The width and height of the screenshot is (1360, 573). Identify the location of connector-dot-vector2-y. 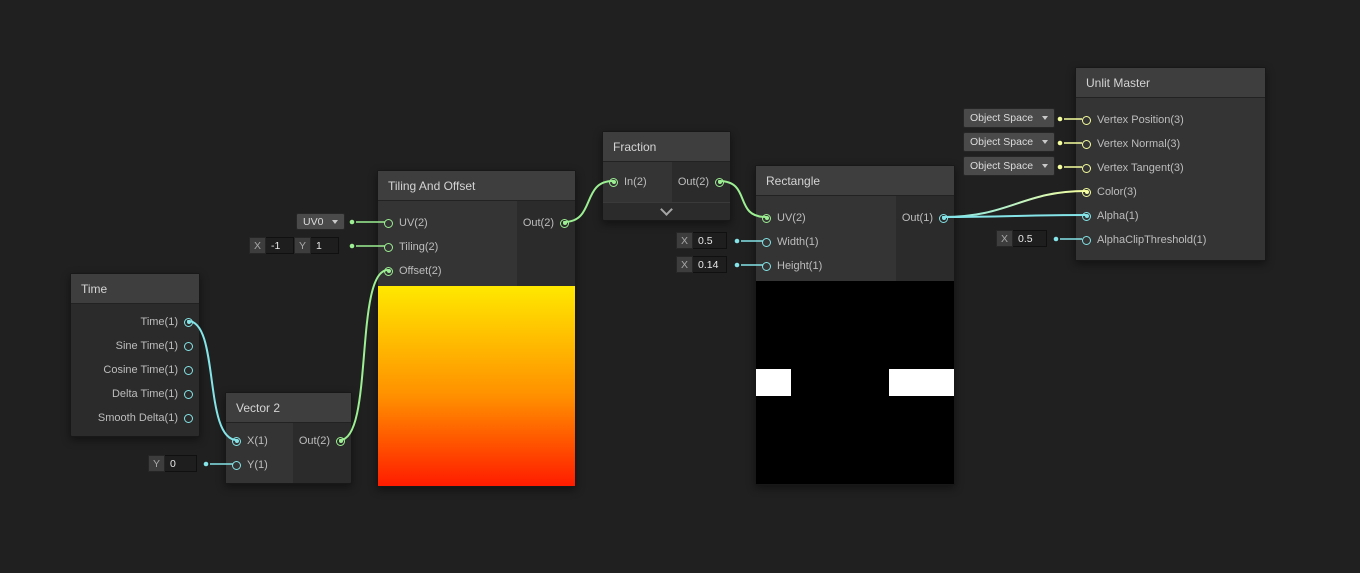
(206, 464).